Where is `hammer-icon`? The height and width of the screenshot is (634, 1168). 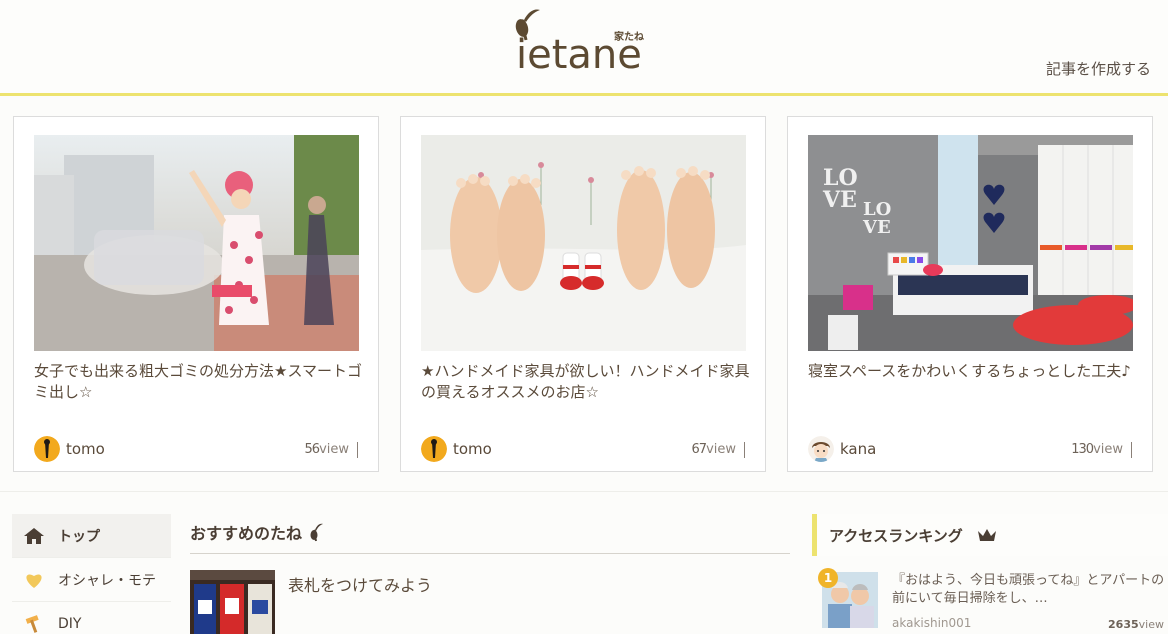
hammer-icon is located at coordinates (34, 624).